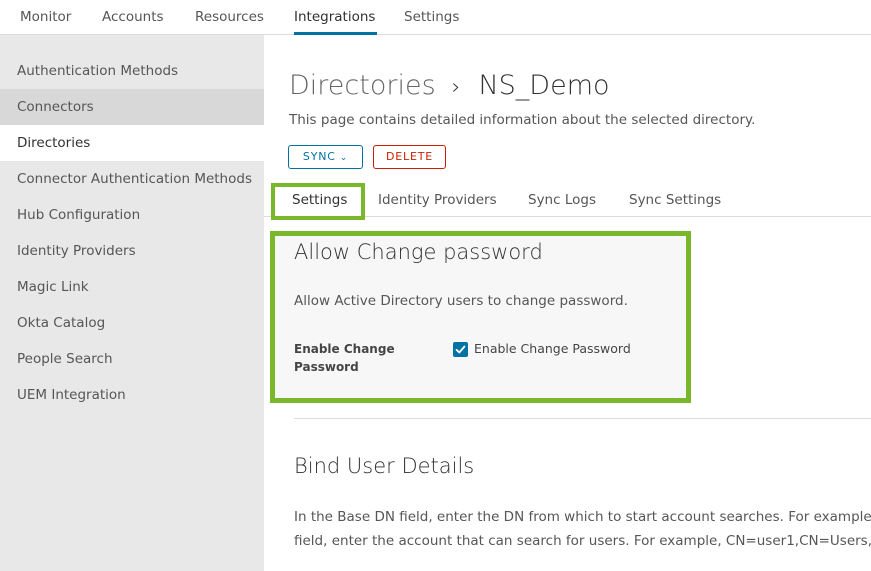 The height and width of the screenshot is (571, 871). I want to click on sidebar-item-hub-configuration: Hub Configuration, so click(132, 215).